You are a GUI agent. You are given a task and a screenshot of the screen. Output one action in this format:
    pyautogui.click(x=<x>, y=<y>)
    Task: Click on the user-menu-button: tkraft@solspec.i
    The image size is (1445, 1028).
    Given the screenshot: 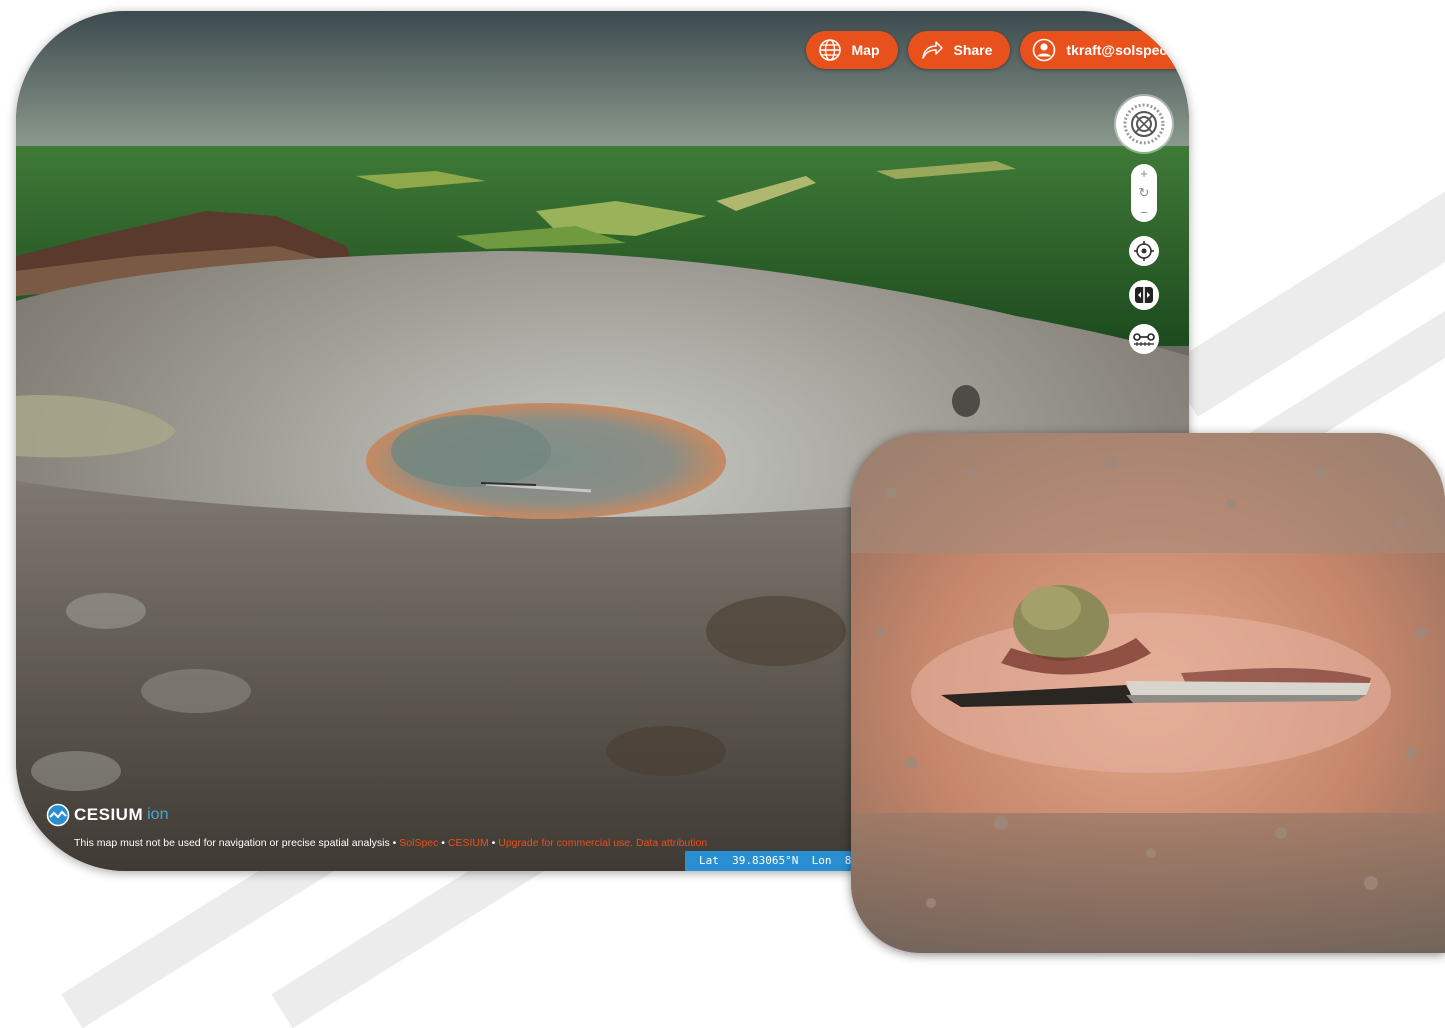 What is the action you would take?
    pyautogui.click(x=1099, y=50)
    